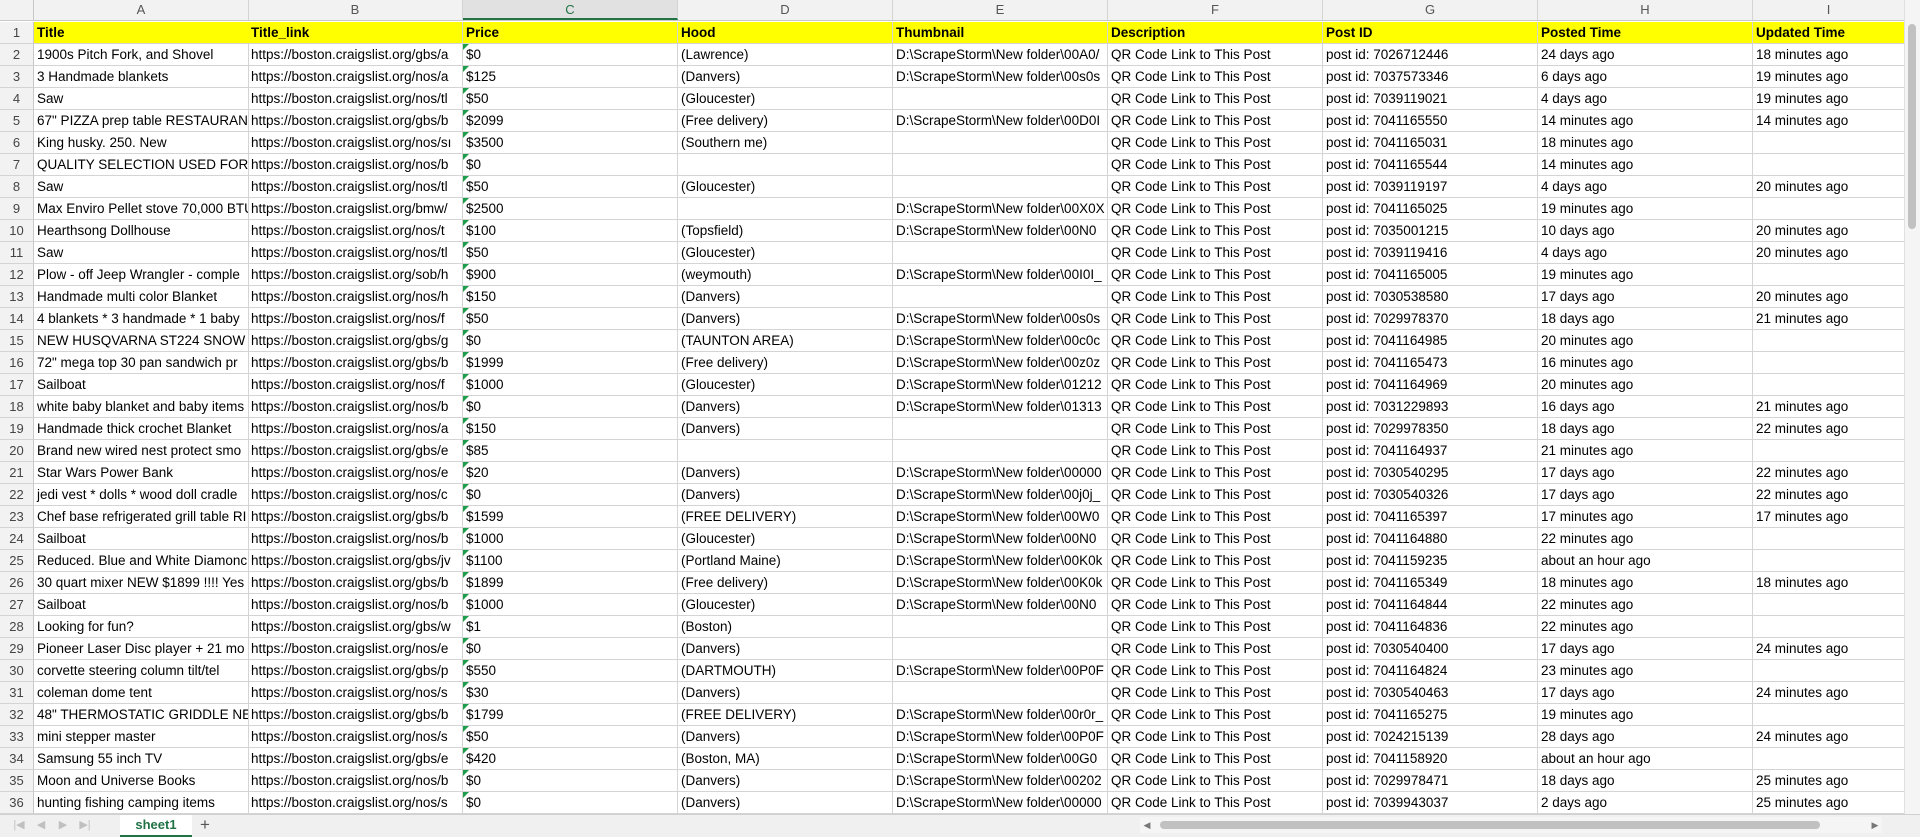 This screenshot has height=837, width=1920. What do you see at coordinates (1430, 429) in the screenshot?
I see `cell-post-id: post id: 7029978350` at bounding box center [1430, 429].